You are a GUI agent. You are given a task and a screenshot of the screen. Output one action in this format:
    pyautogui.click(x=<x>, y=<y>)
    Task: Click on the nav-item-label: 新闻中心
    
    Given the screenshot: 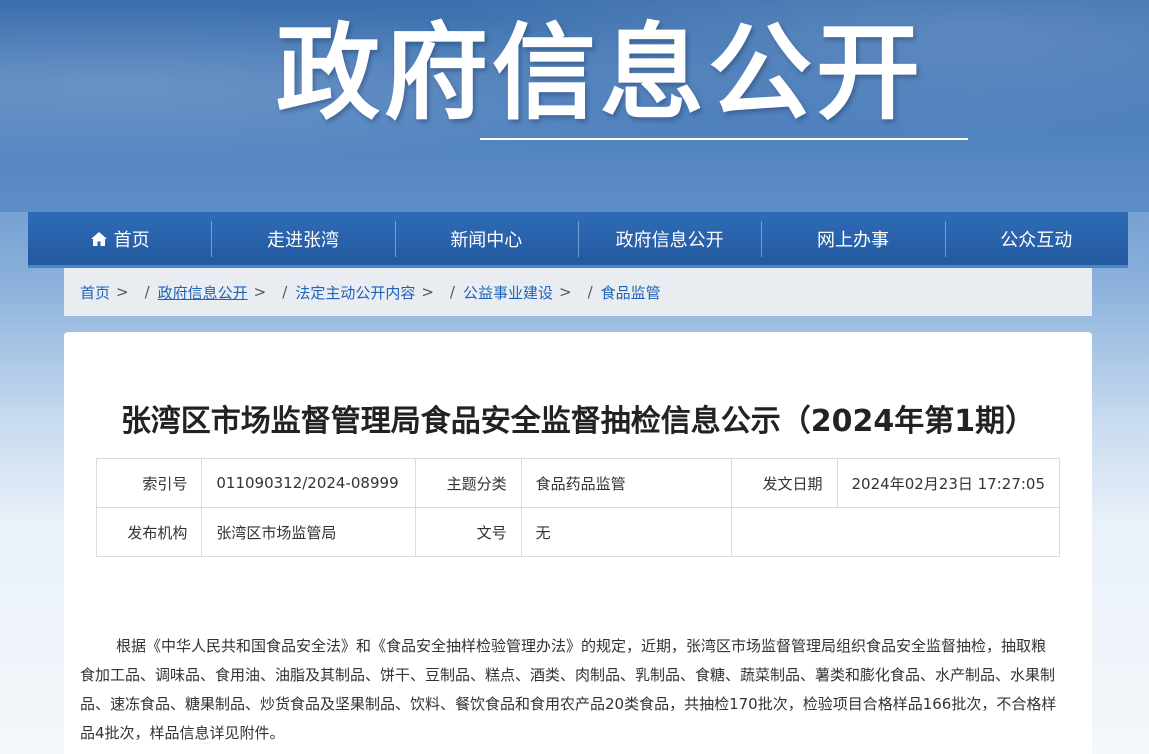 What is the action you would take?
    pyautogui.click(x=486, y=240)
    